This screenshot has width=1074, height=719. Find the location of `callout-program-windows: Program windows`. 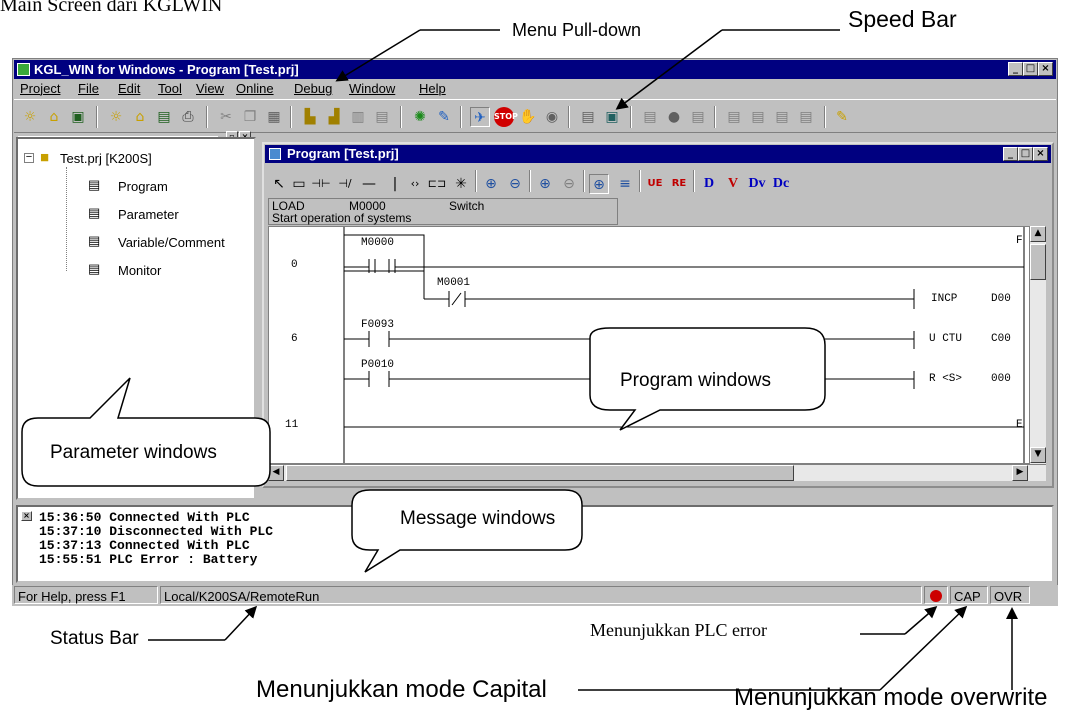

callout-program-windows: Program windows is located at coordinates (695, 380).